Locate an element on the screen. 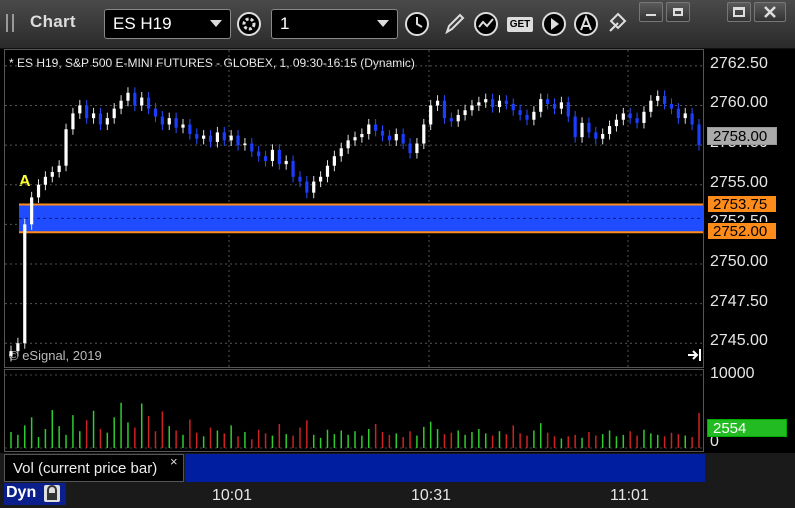  alert-icon is located at coordinates (586, 24).